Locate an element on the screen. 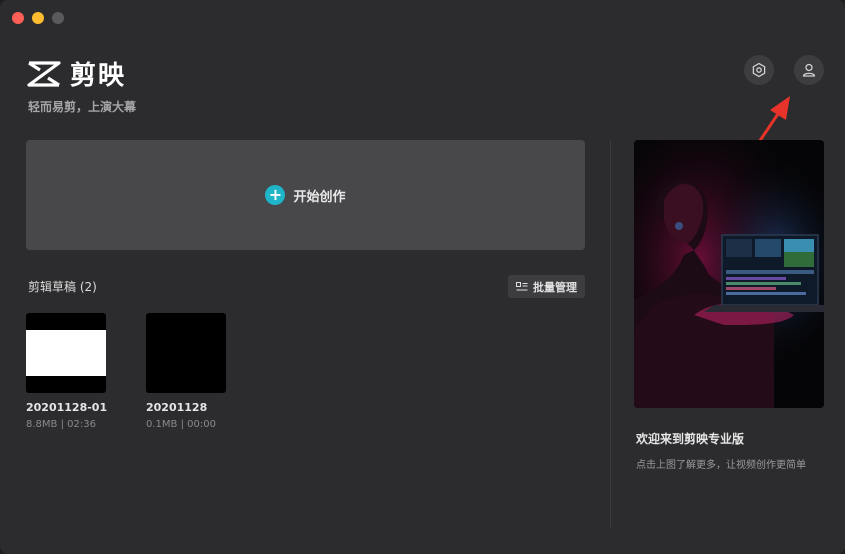 The image size is (845, 554). draft-item: 20201128 0.1MB | 00:00 is located at coordinates (196, 371).